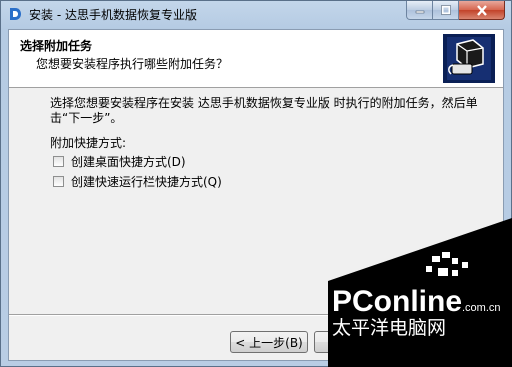 The image size is (512, 367). What do you see at coordinates (132, 64) in the screenshot?
I see `page-subtitle: 您想要安装程序执行哪些附加任务？` at bounding box center [132, 64].